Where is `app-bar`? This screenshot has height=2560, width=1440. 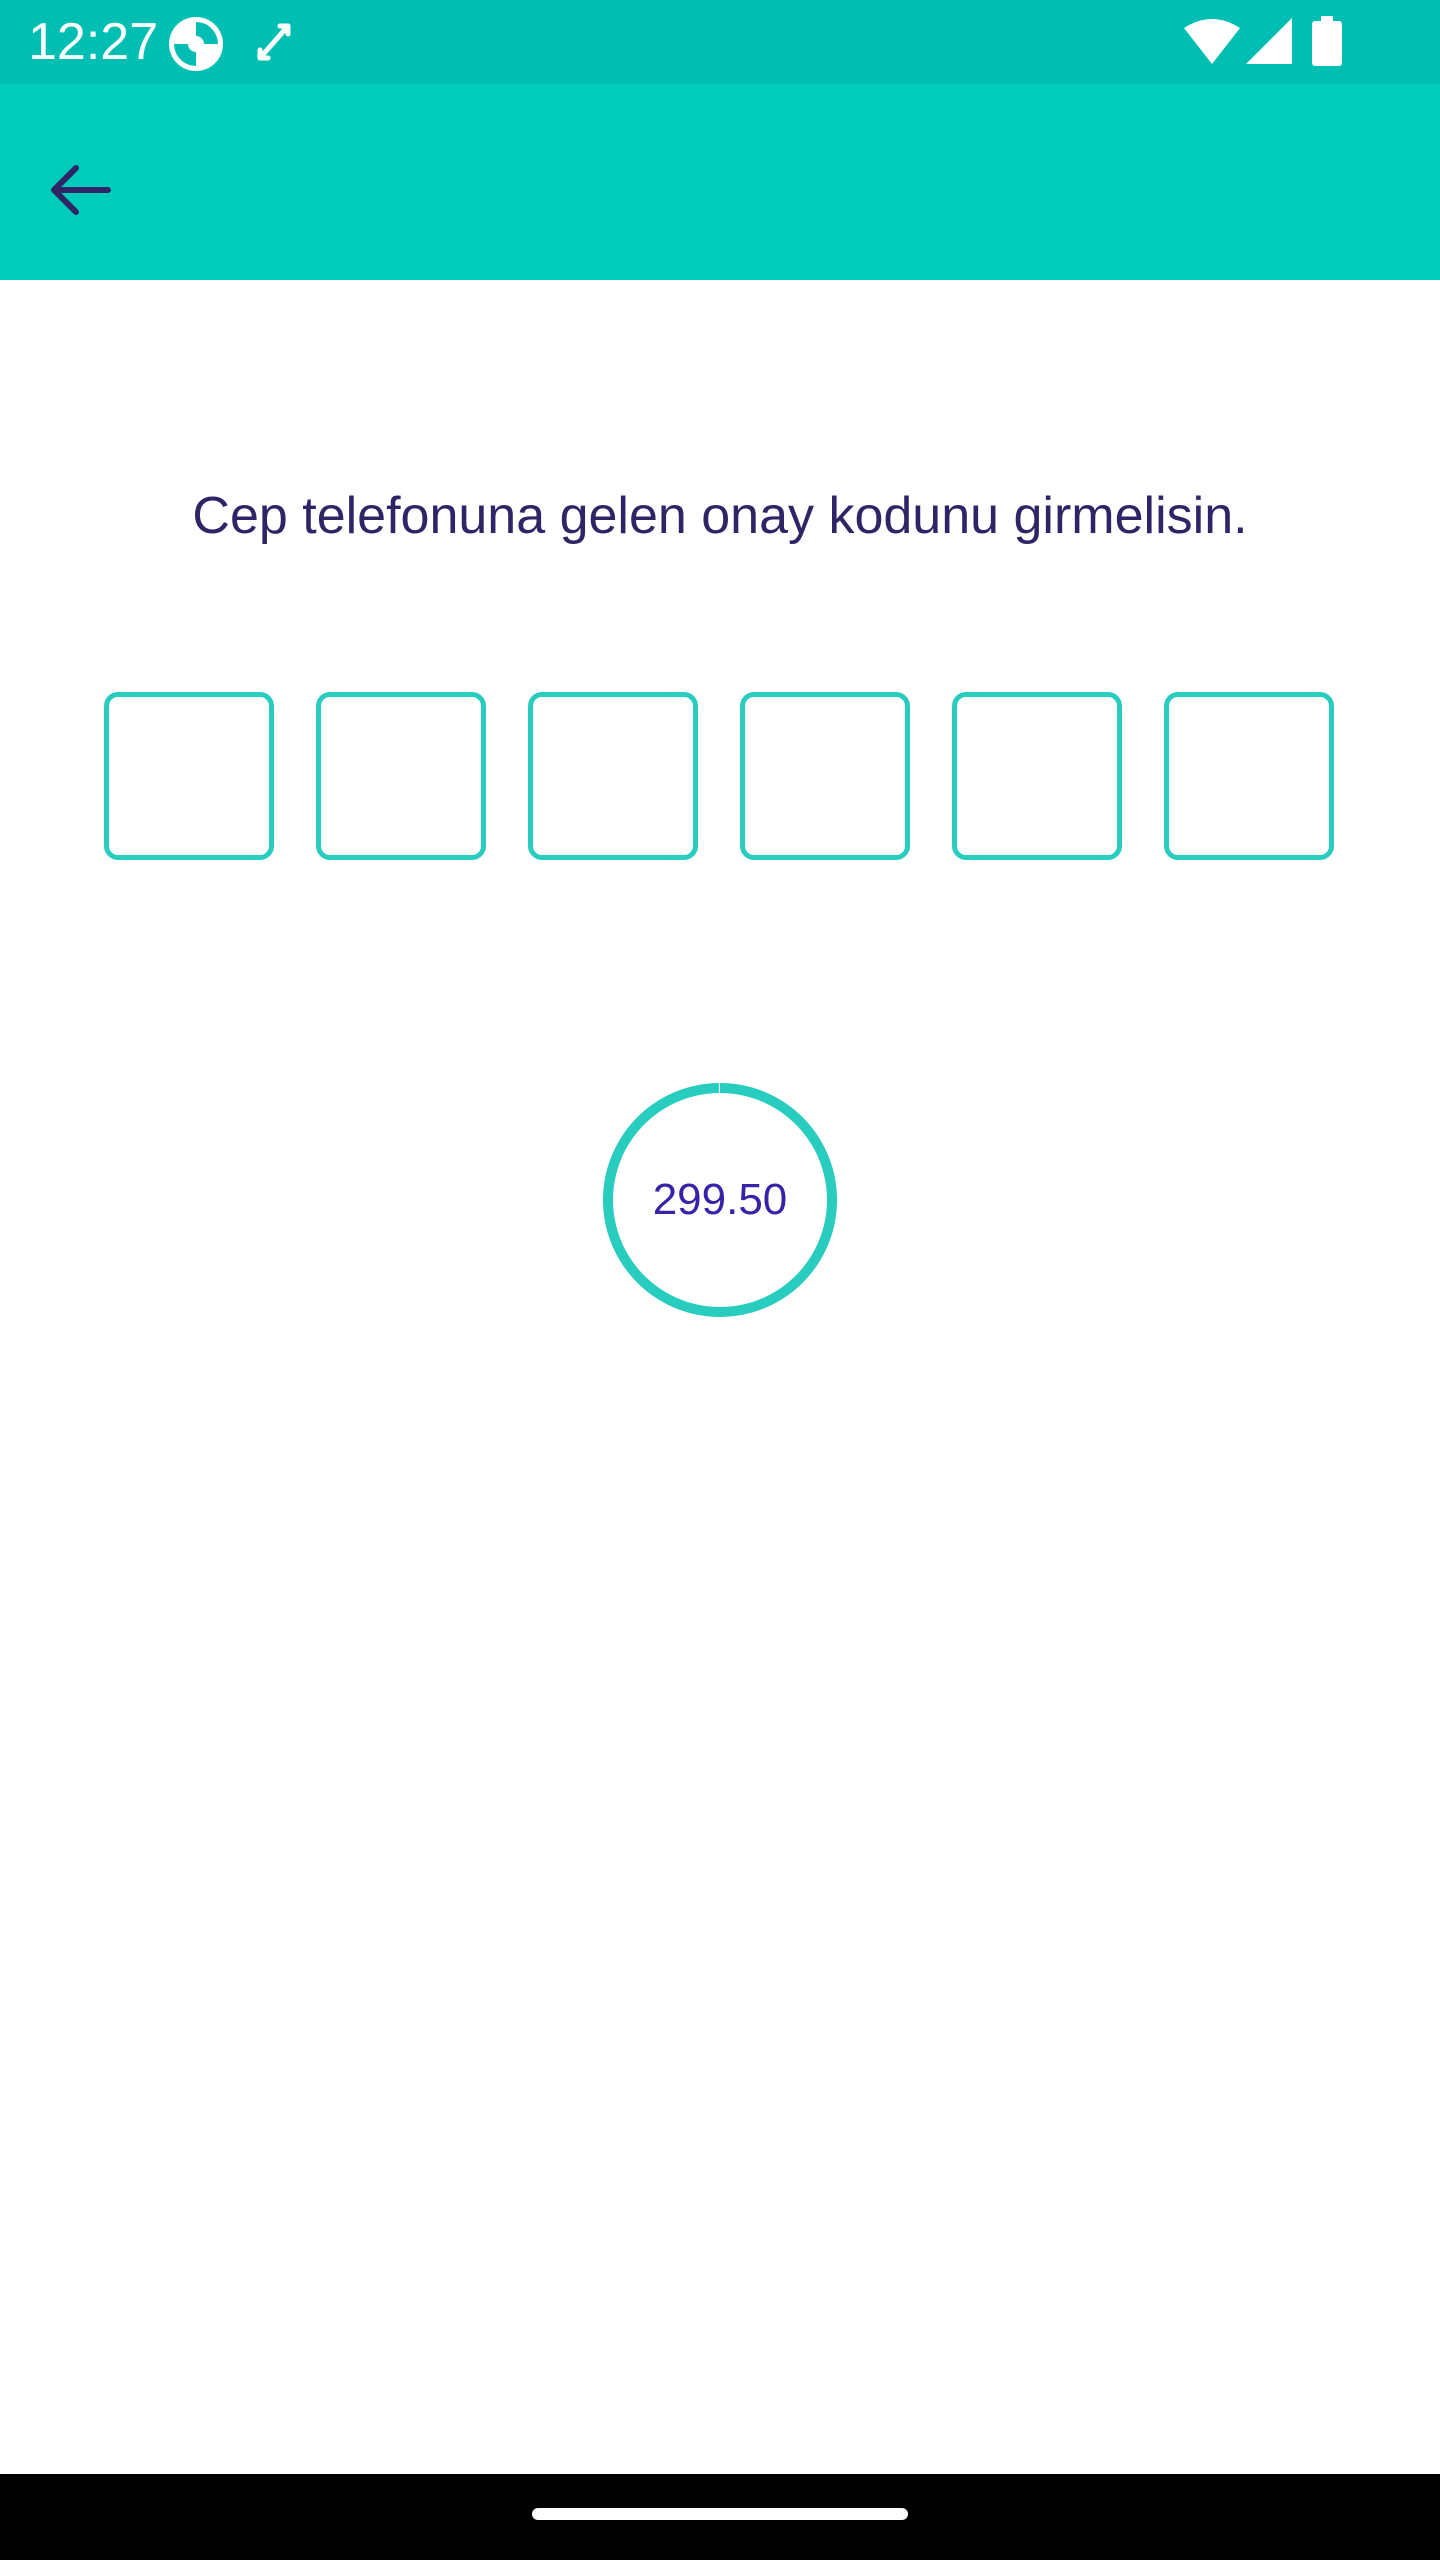
app-bar is located at coordinates (720, 182).